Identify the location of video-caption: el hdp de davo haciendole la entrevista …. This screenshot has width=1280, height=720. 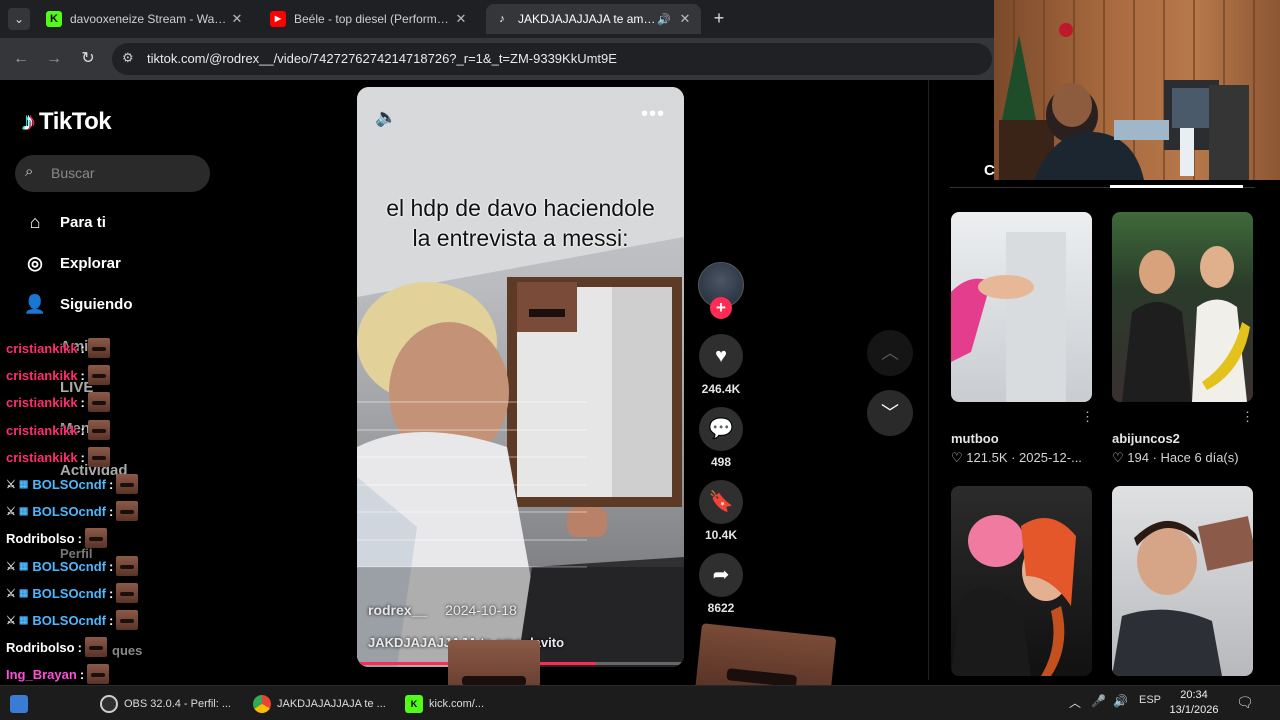
(520, 223).